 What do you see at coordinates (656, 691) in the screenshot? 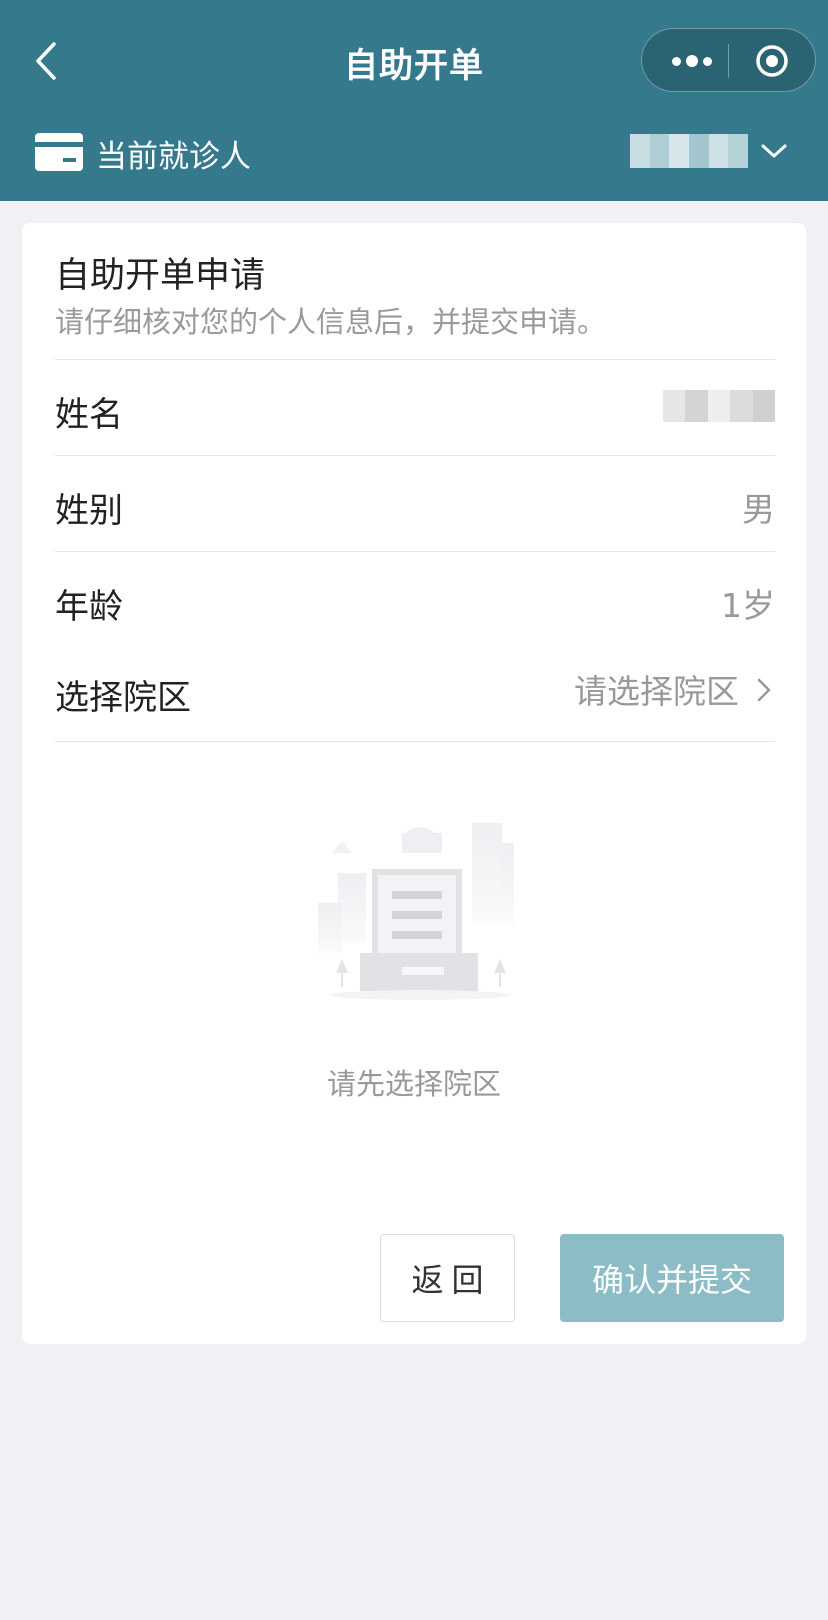
I see `campus-placeholder: 请选择院区` at bounding box center [656, 691].